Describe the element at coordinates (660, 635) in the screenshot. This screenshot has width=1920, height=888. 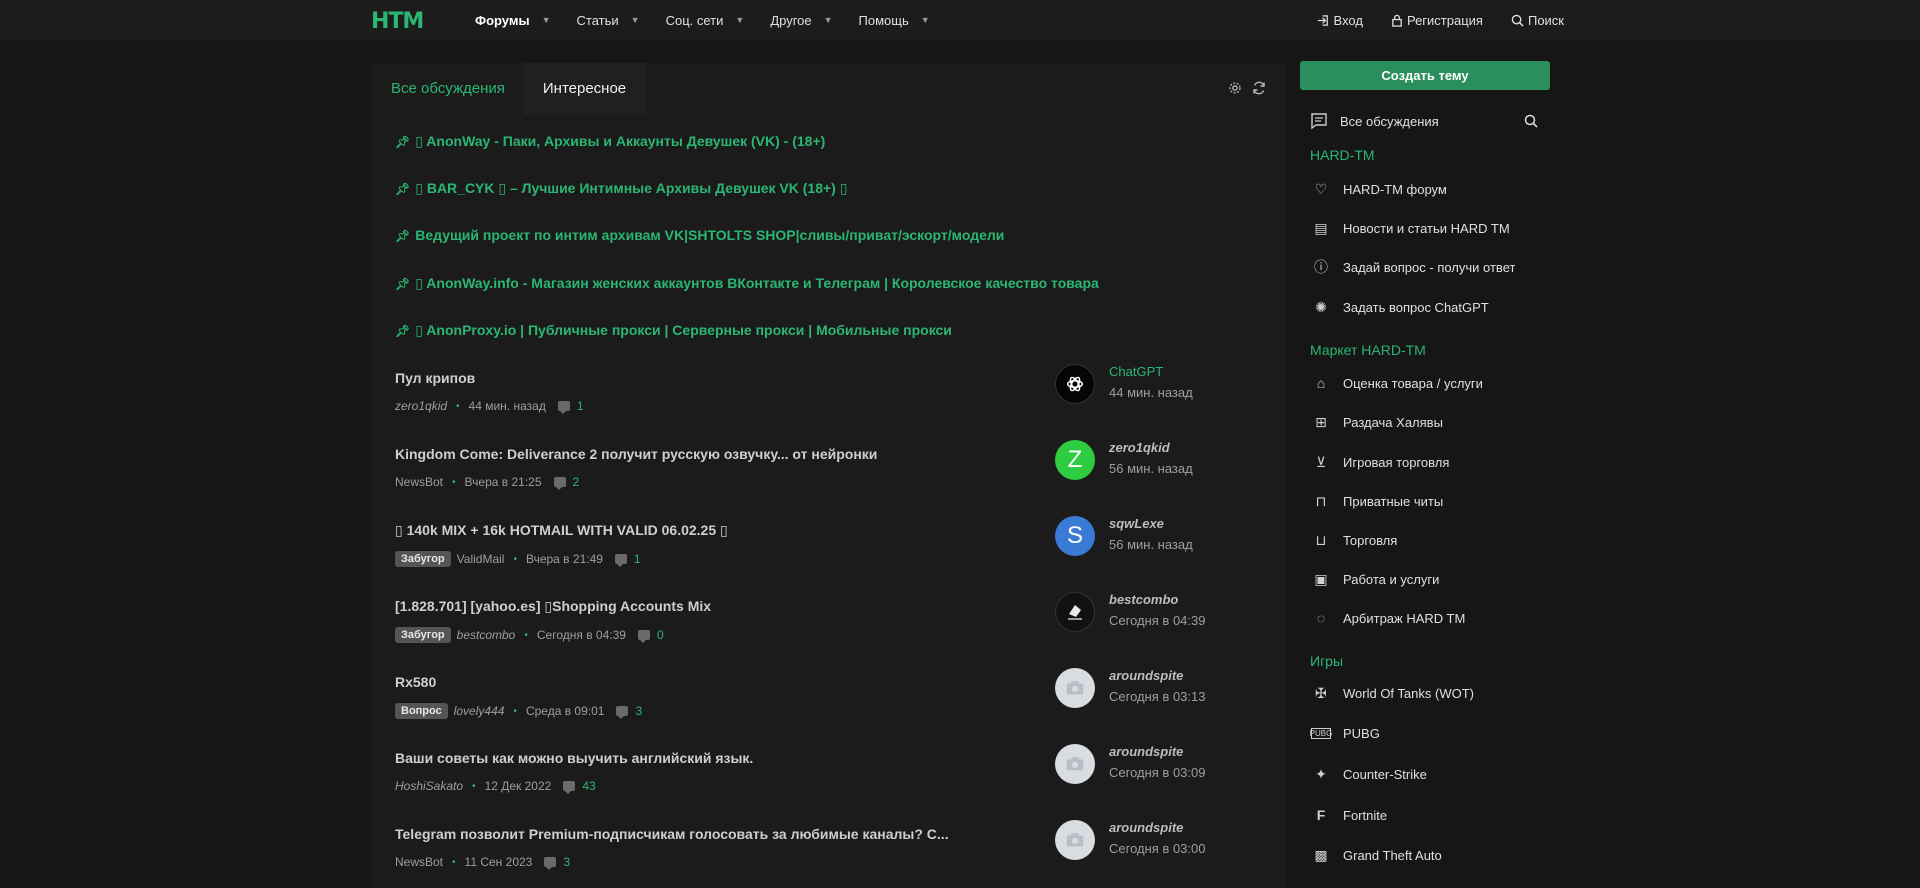
I see `reply-count: 0` at that location.